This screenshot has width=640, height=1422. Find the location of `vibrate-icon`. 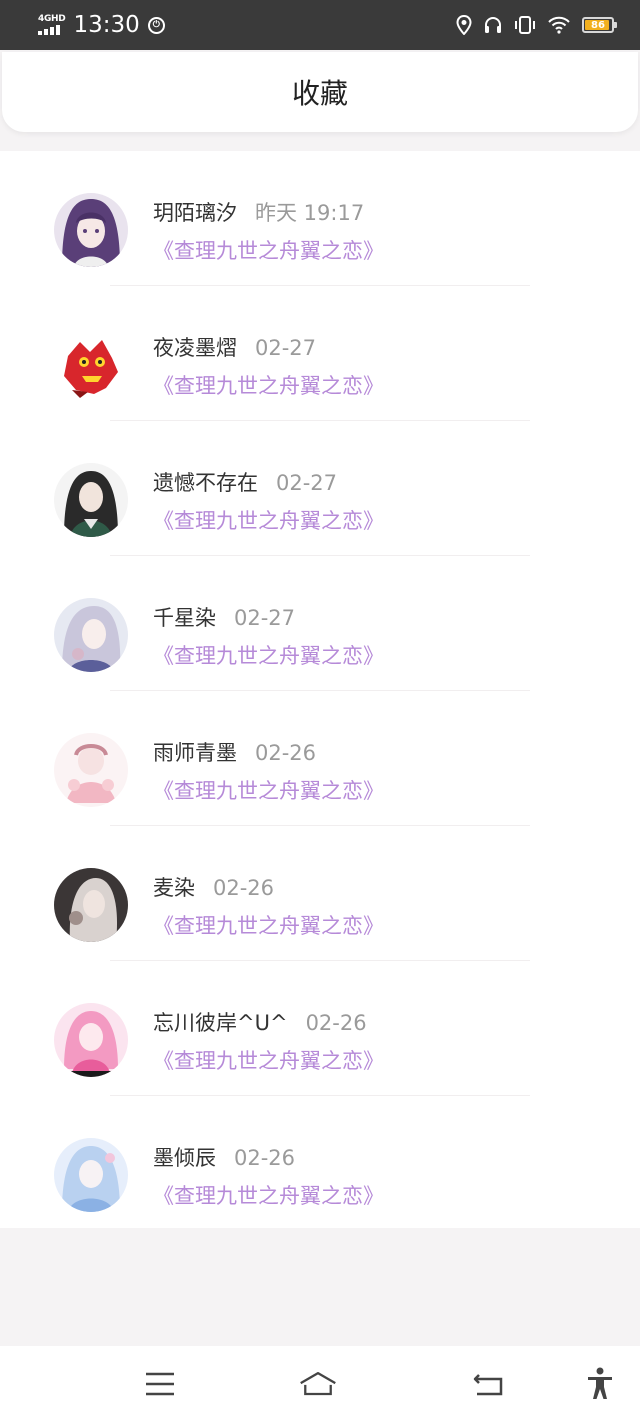

vibrate-icon is located at coordinates (525, 25).